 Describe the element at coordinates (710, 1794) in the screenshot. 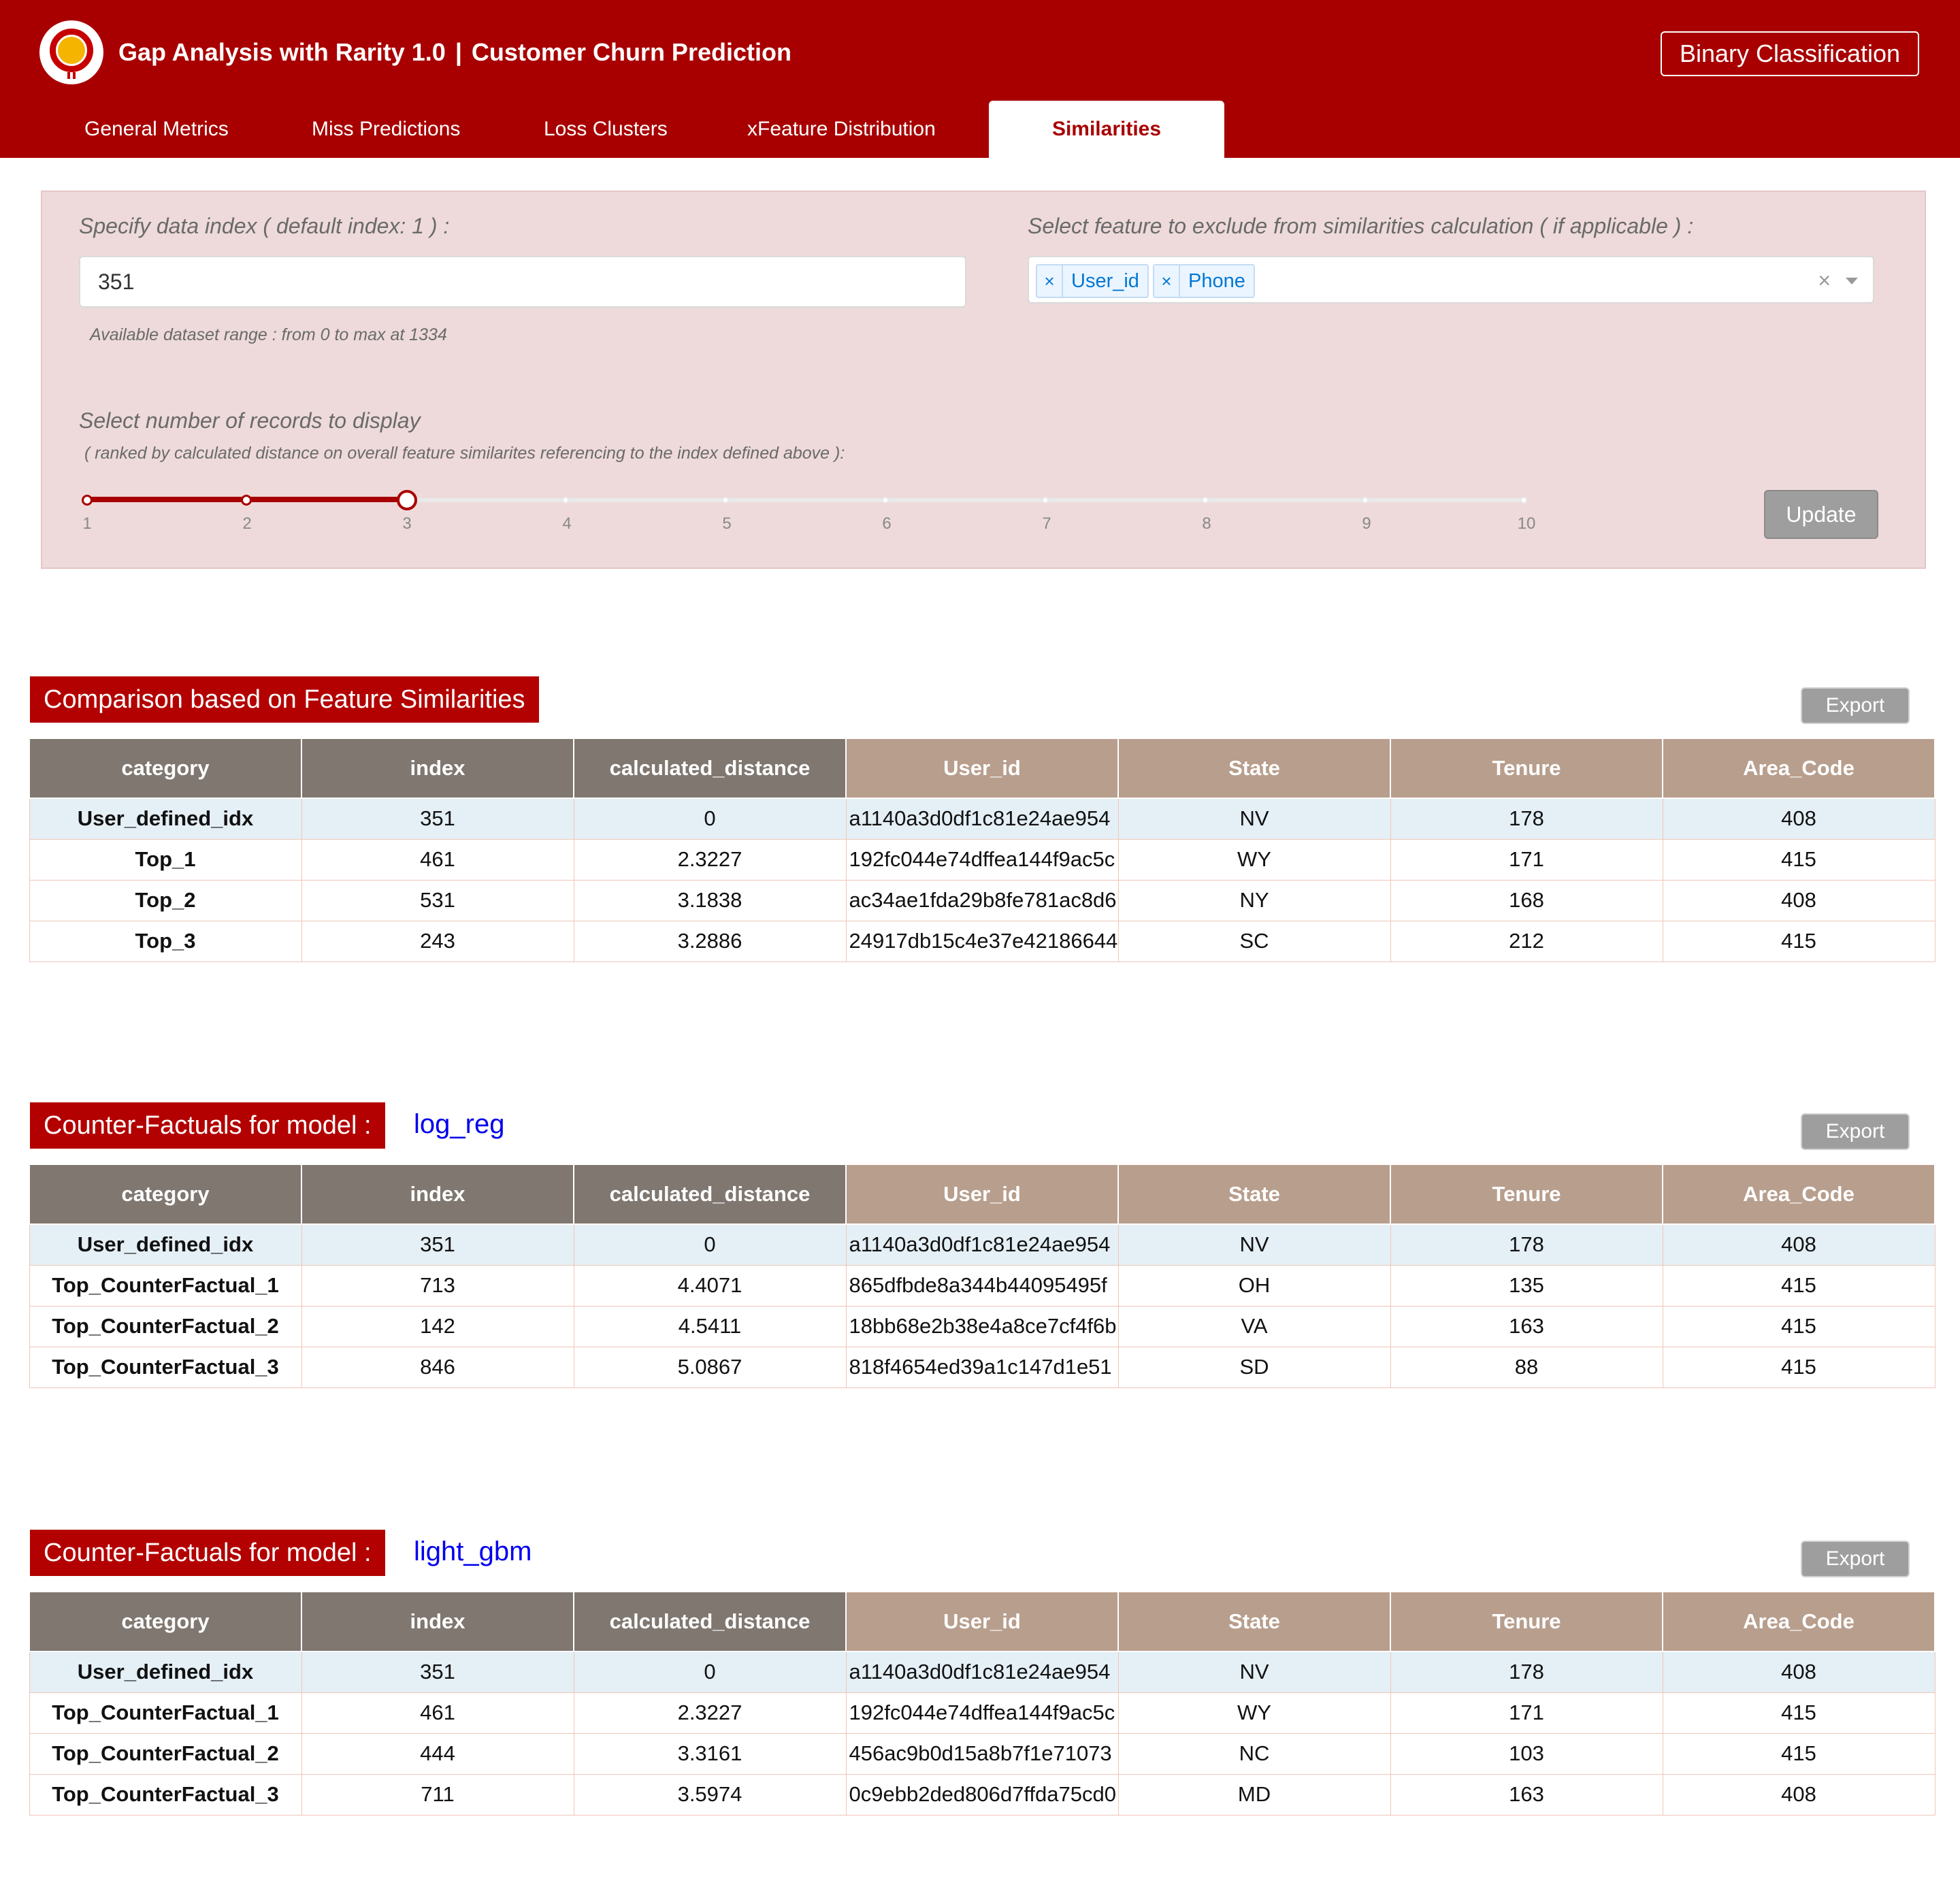

I see `table-cell: 3.5974` at that location.